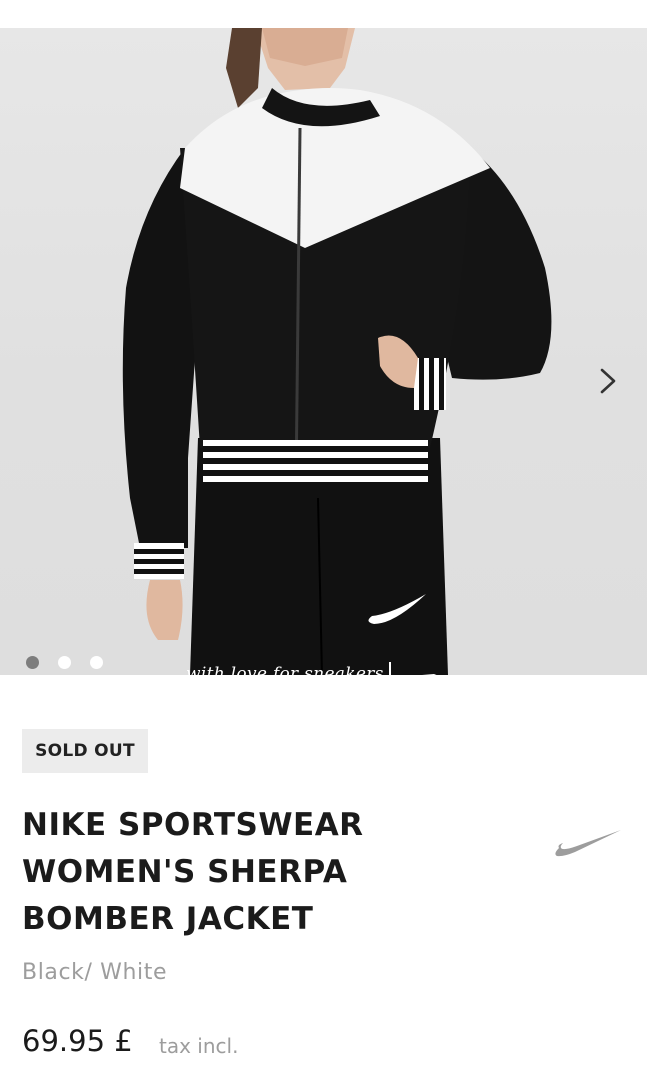 The width and height of the screenshot is (647, 1080). What do you see at coordinates (588, 843) in the screenshot?
I see `nike-swoosh-icon` at bounding box center [588, 843].